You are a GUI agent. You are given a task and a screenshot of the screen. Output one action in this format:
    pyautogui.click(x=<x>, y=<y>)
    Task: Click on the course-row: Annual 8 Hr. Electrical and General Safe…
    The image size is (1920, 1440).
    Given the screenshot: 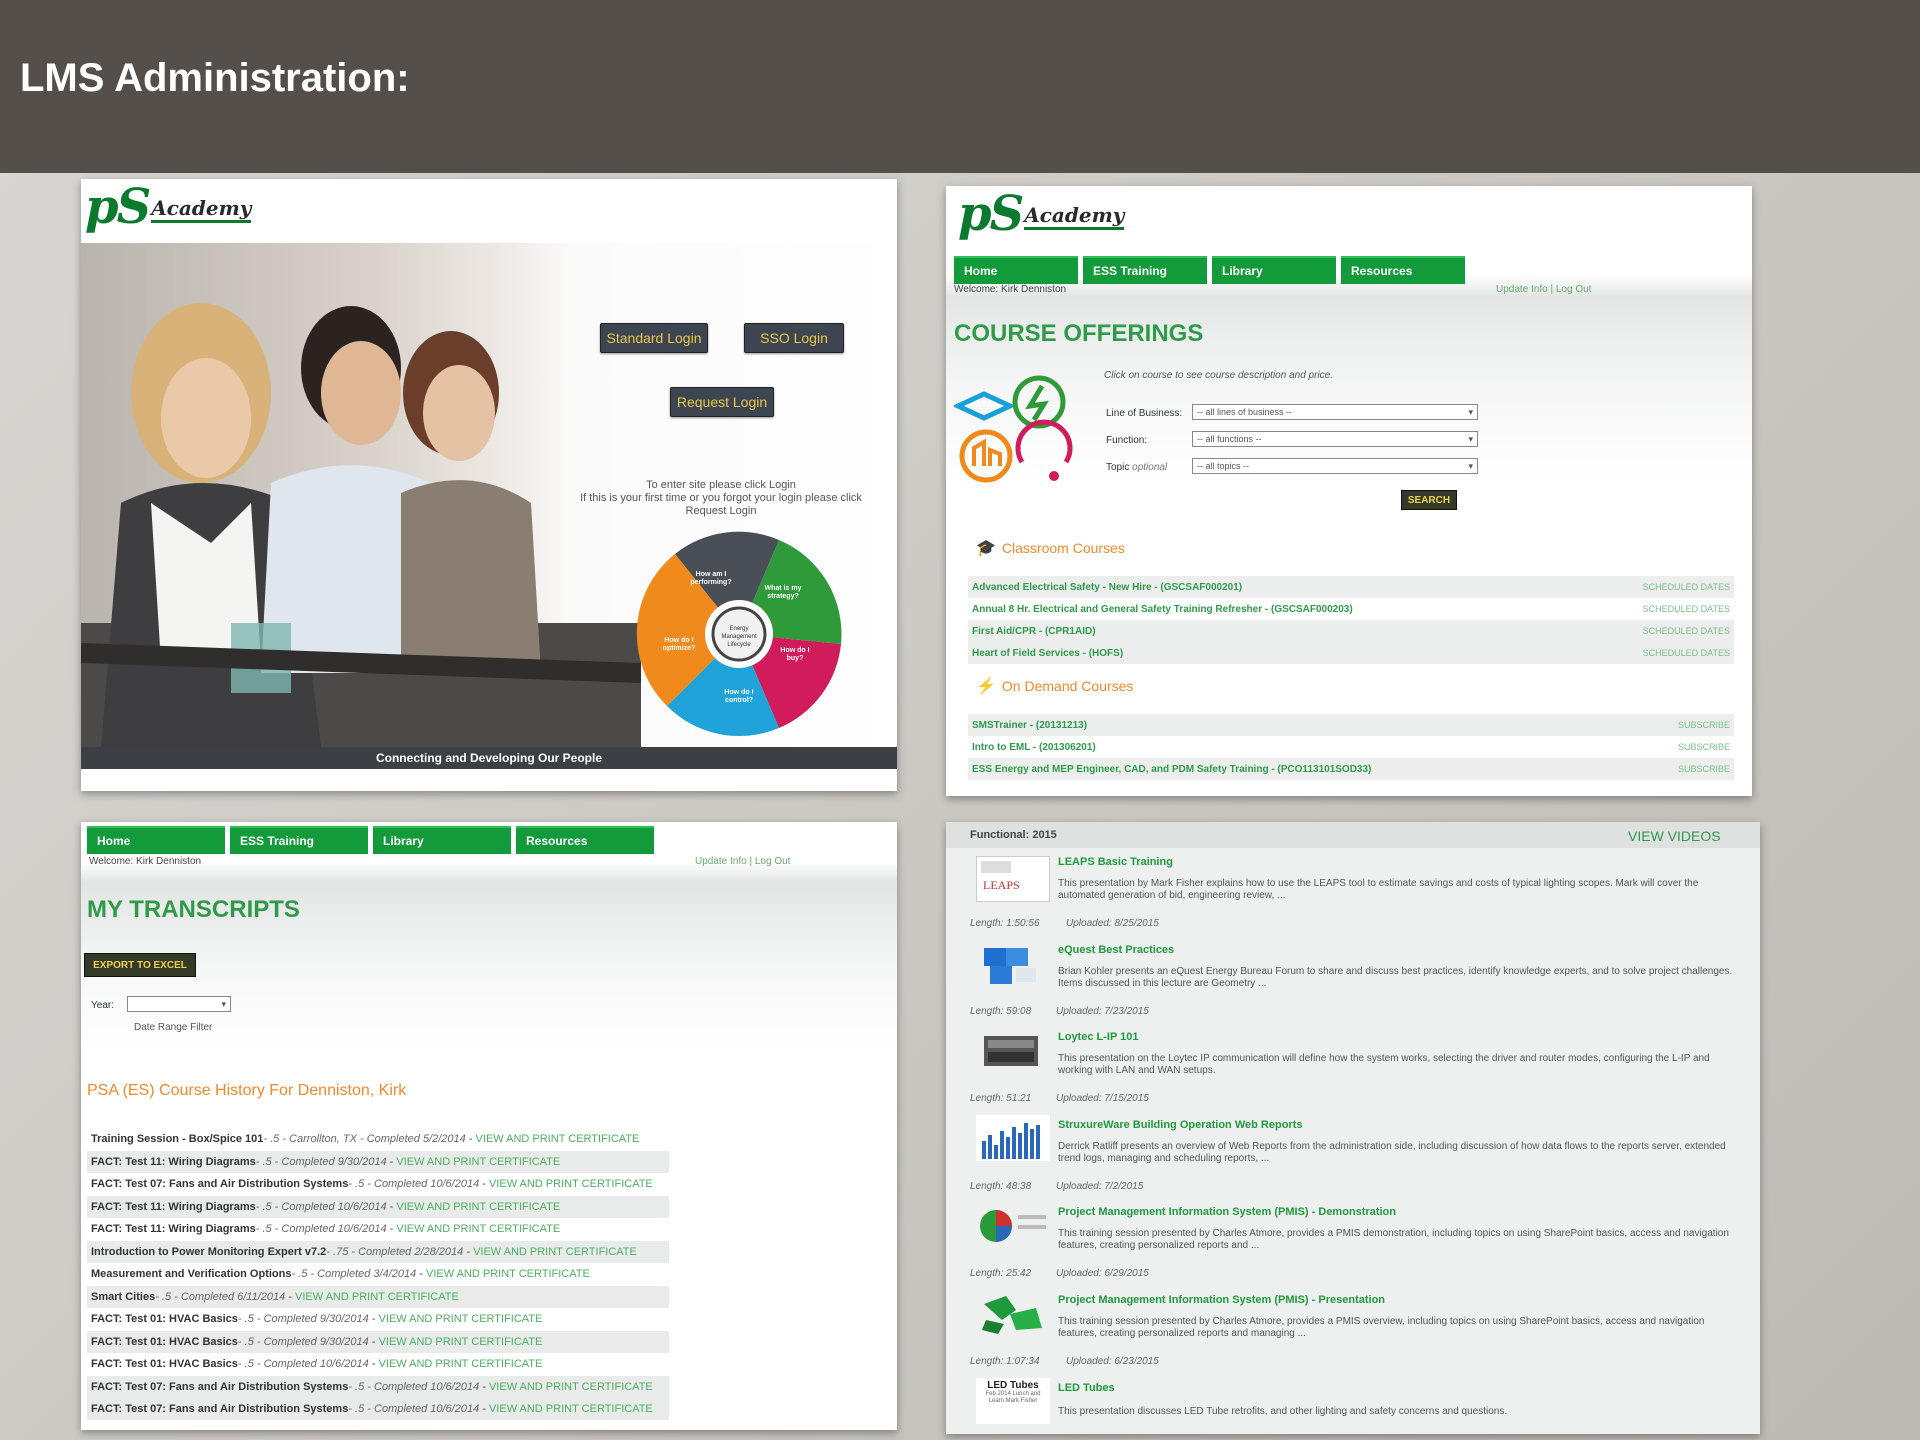 What is the action you would take?
    pyautogui.click(x=1351, y=609)
    